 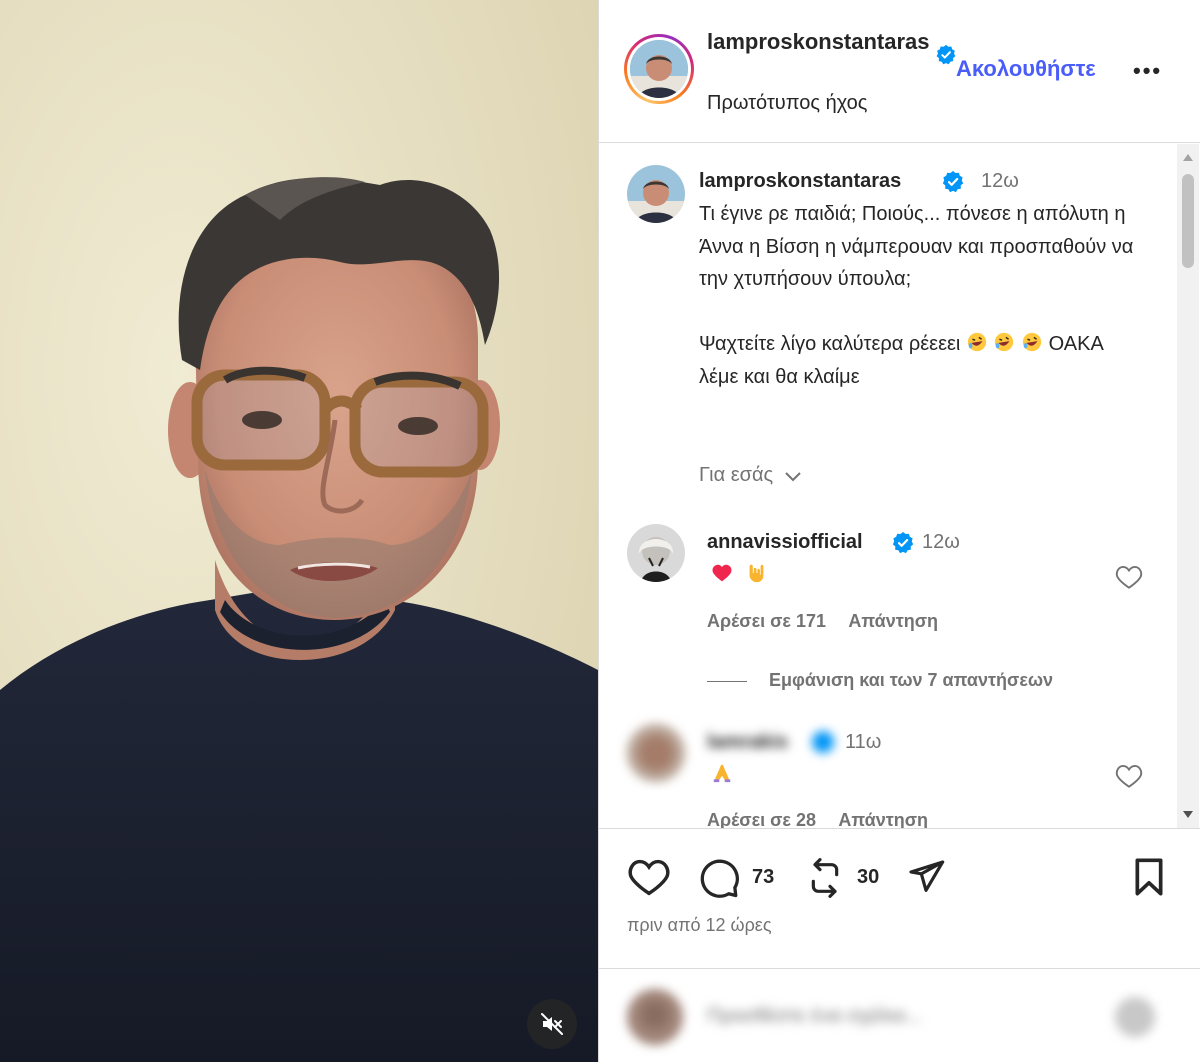 What do you see at coordinates (927, 876) in the screenshot?
I see `paper-plane-icon` at bounding box center [927, 876].